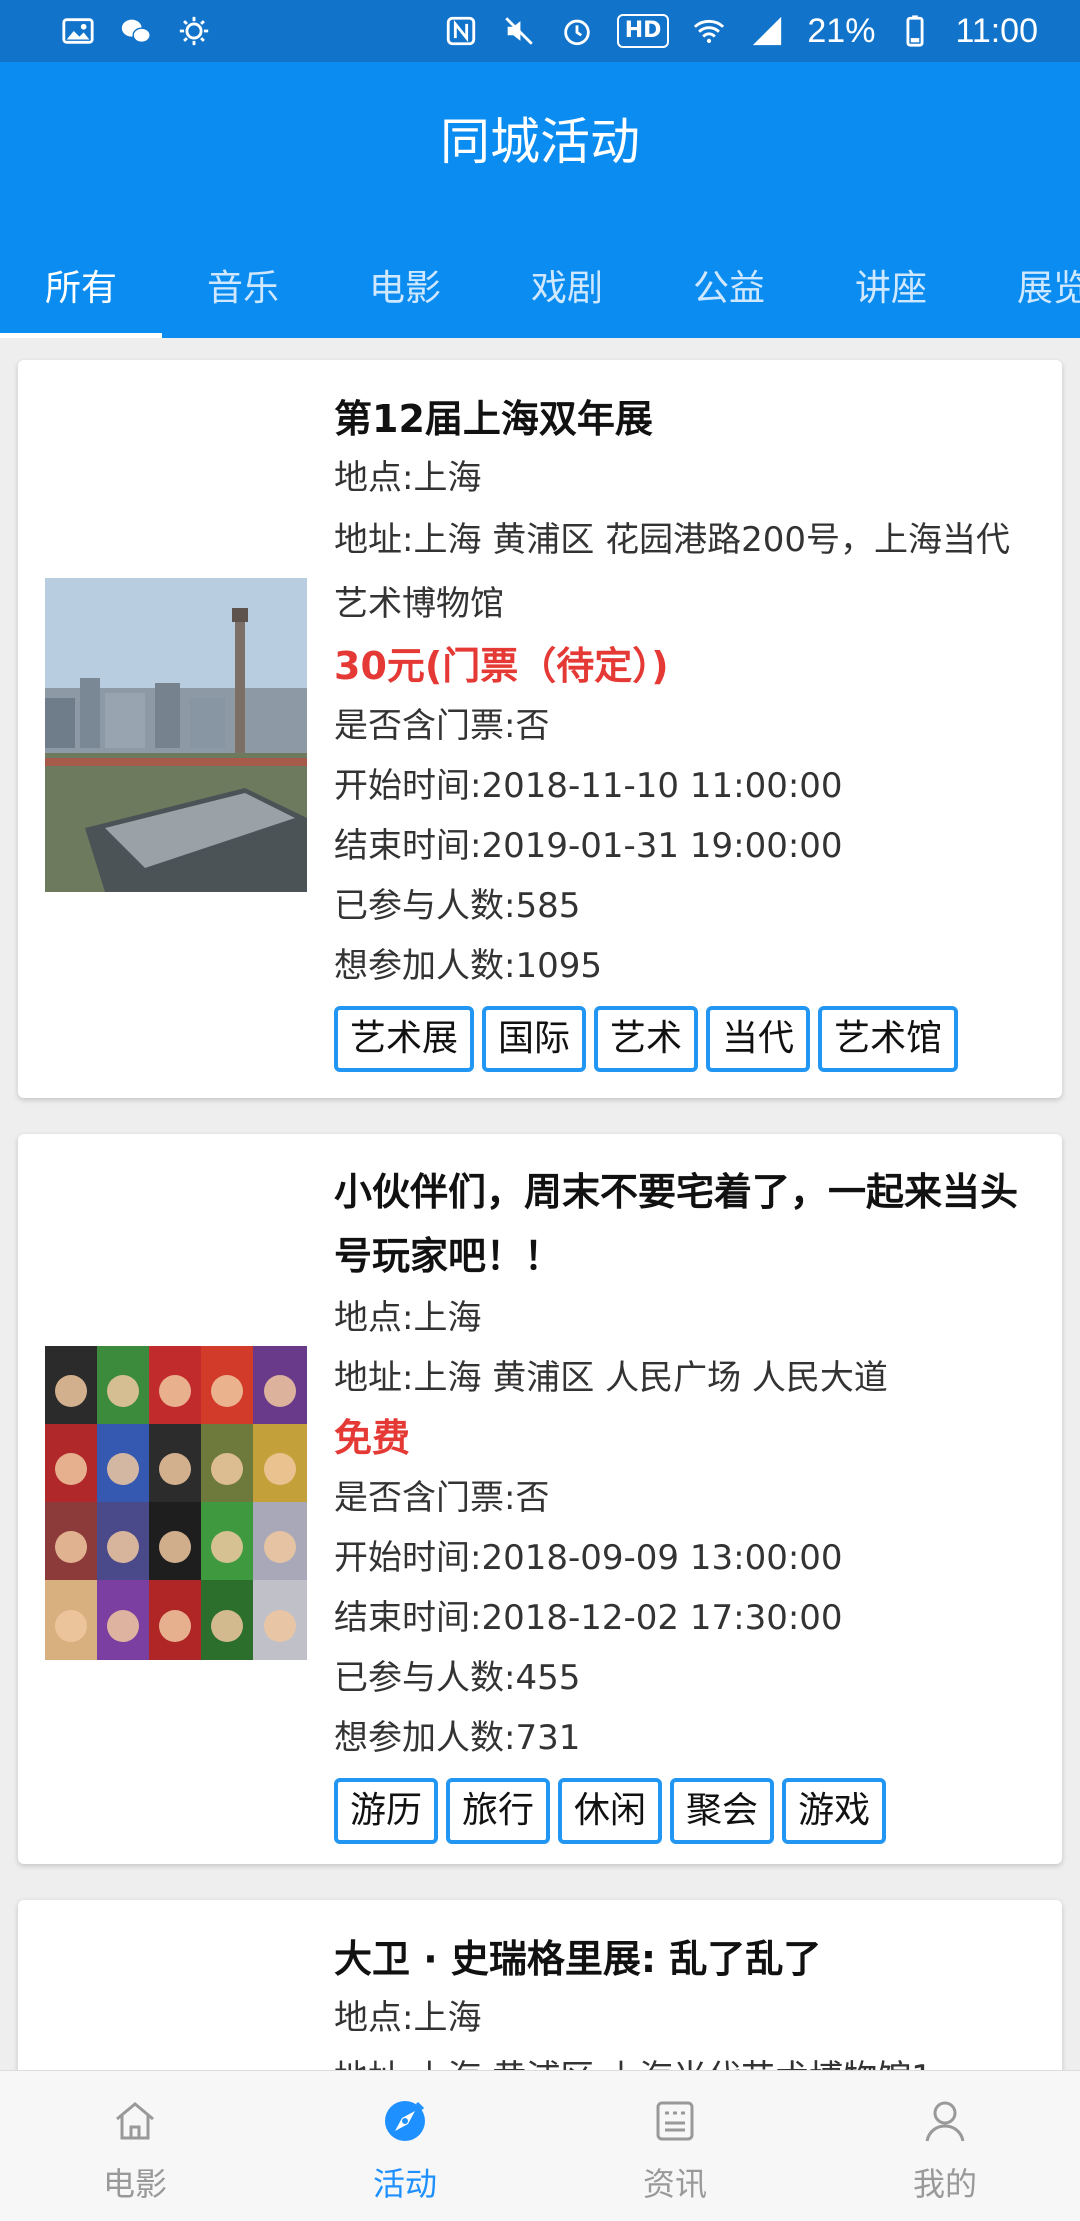 Image resolution: width=1080 pixels, height=2221 pixels. I want to click on nfc-icon, so click(461, 31).